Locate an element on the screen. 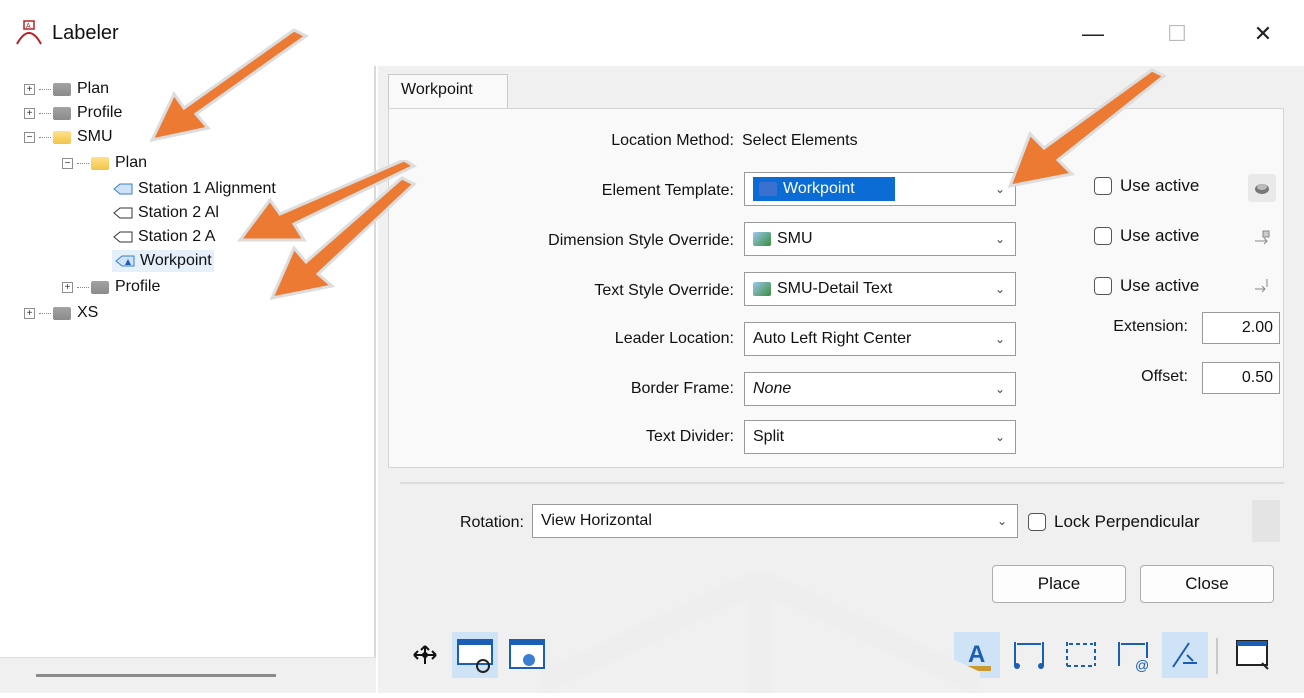 This screenshot has width=1304, height=698. close-button: Close is located at coordinates (1207, 584).